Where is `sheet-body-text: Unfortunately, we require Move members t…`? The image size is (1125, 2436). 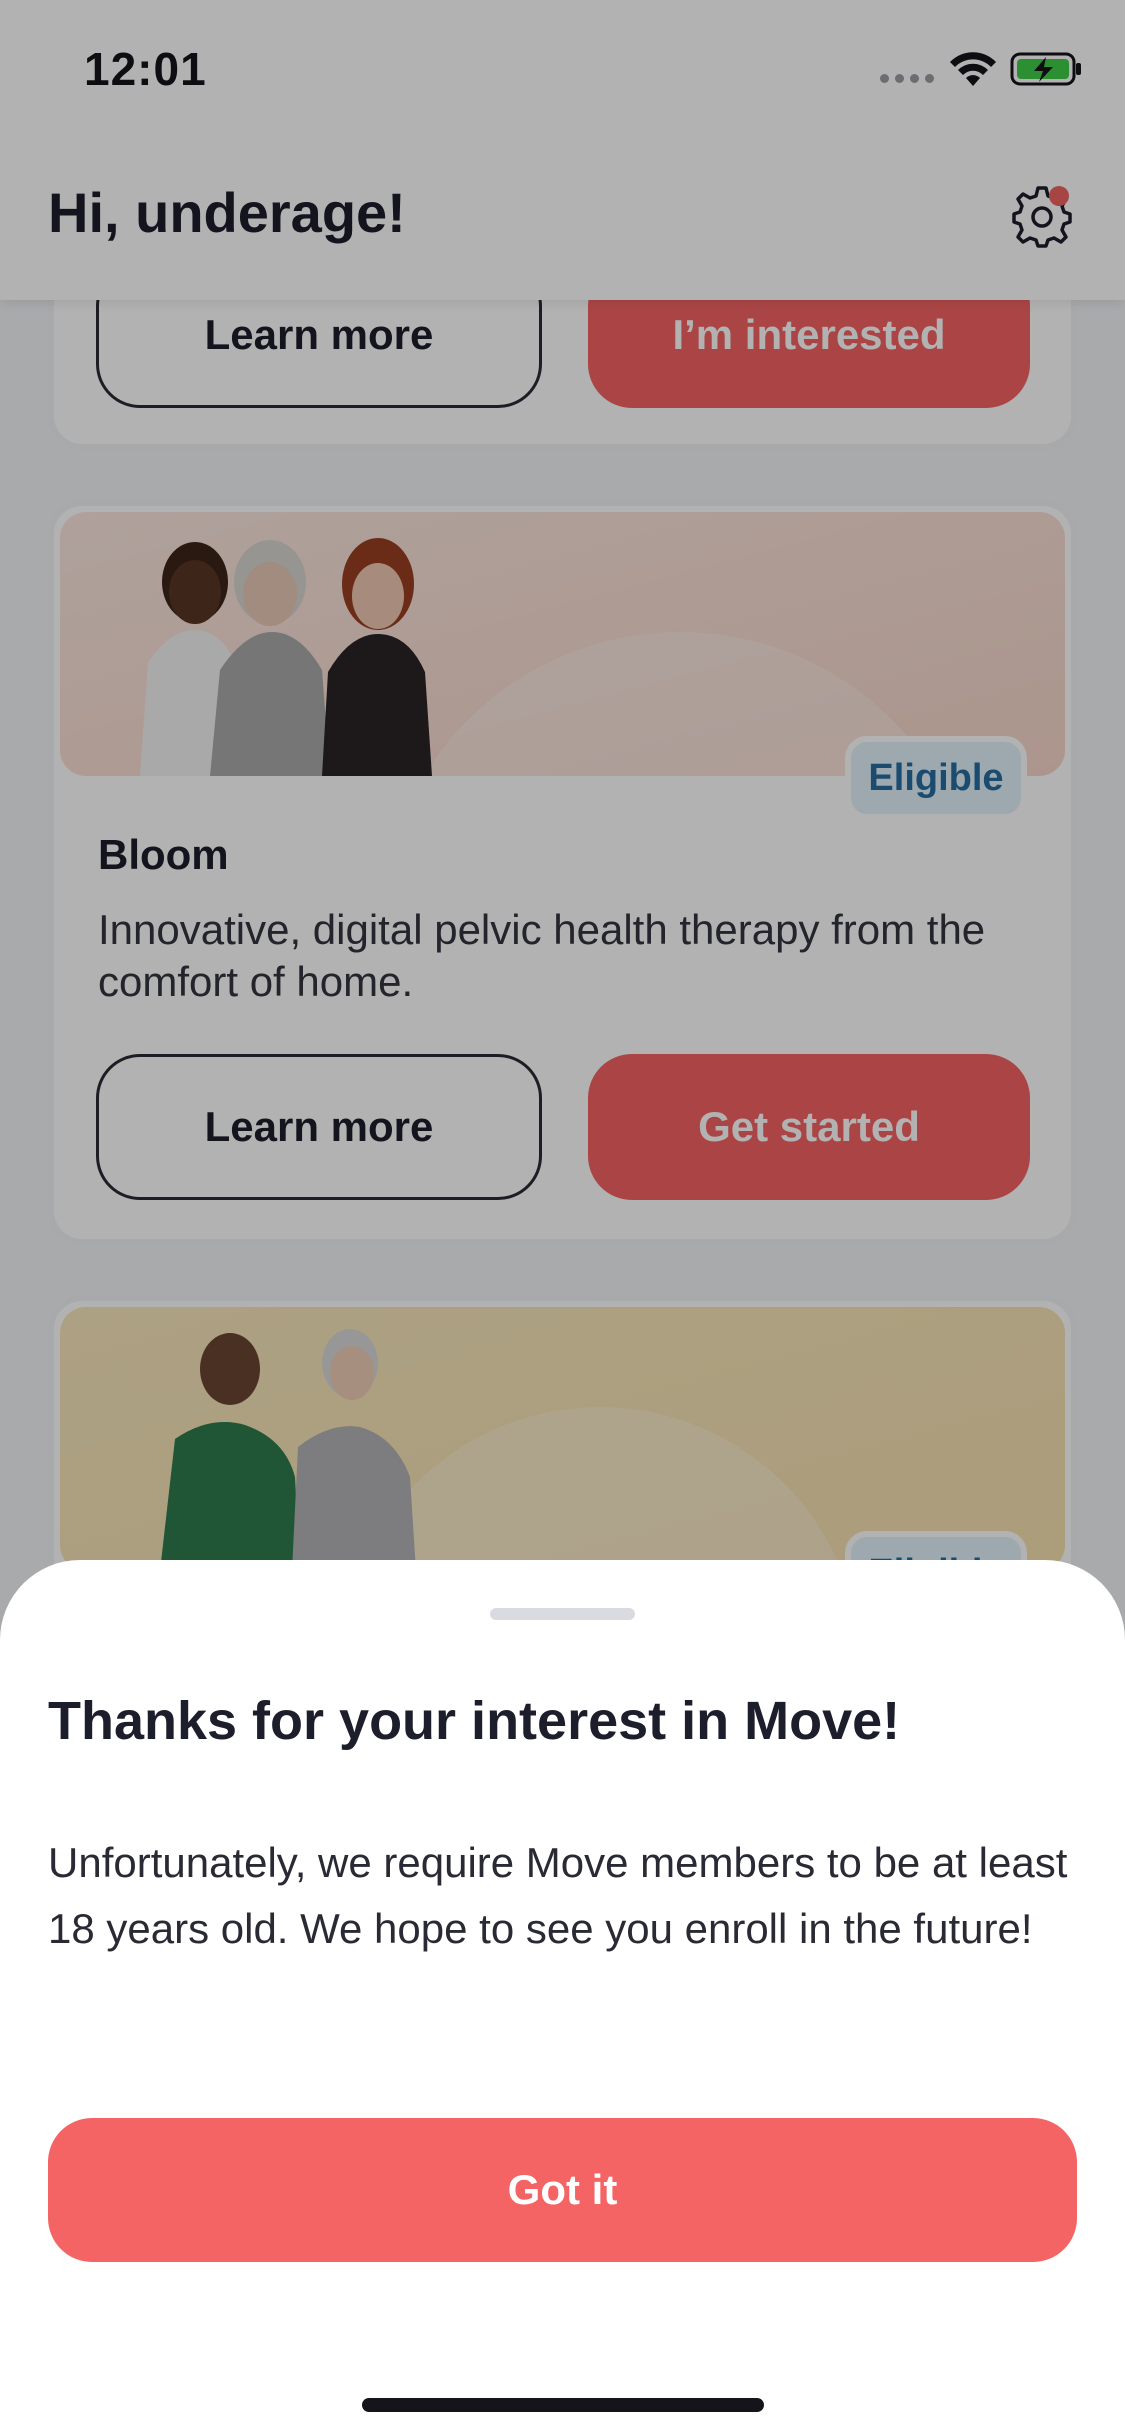
sheet-body-text: Unfortunately, we require Move members t… is located at coordinates (558, 1895).